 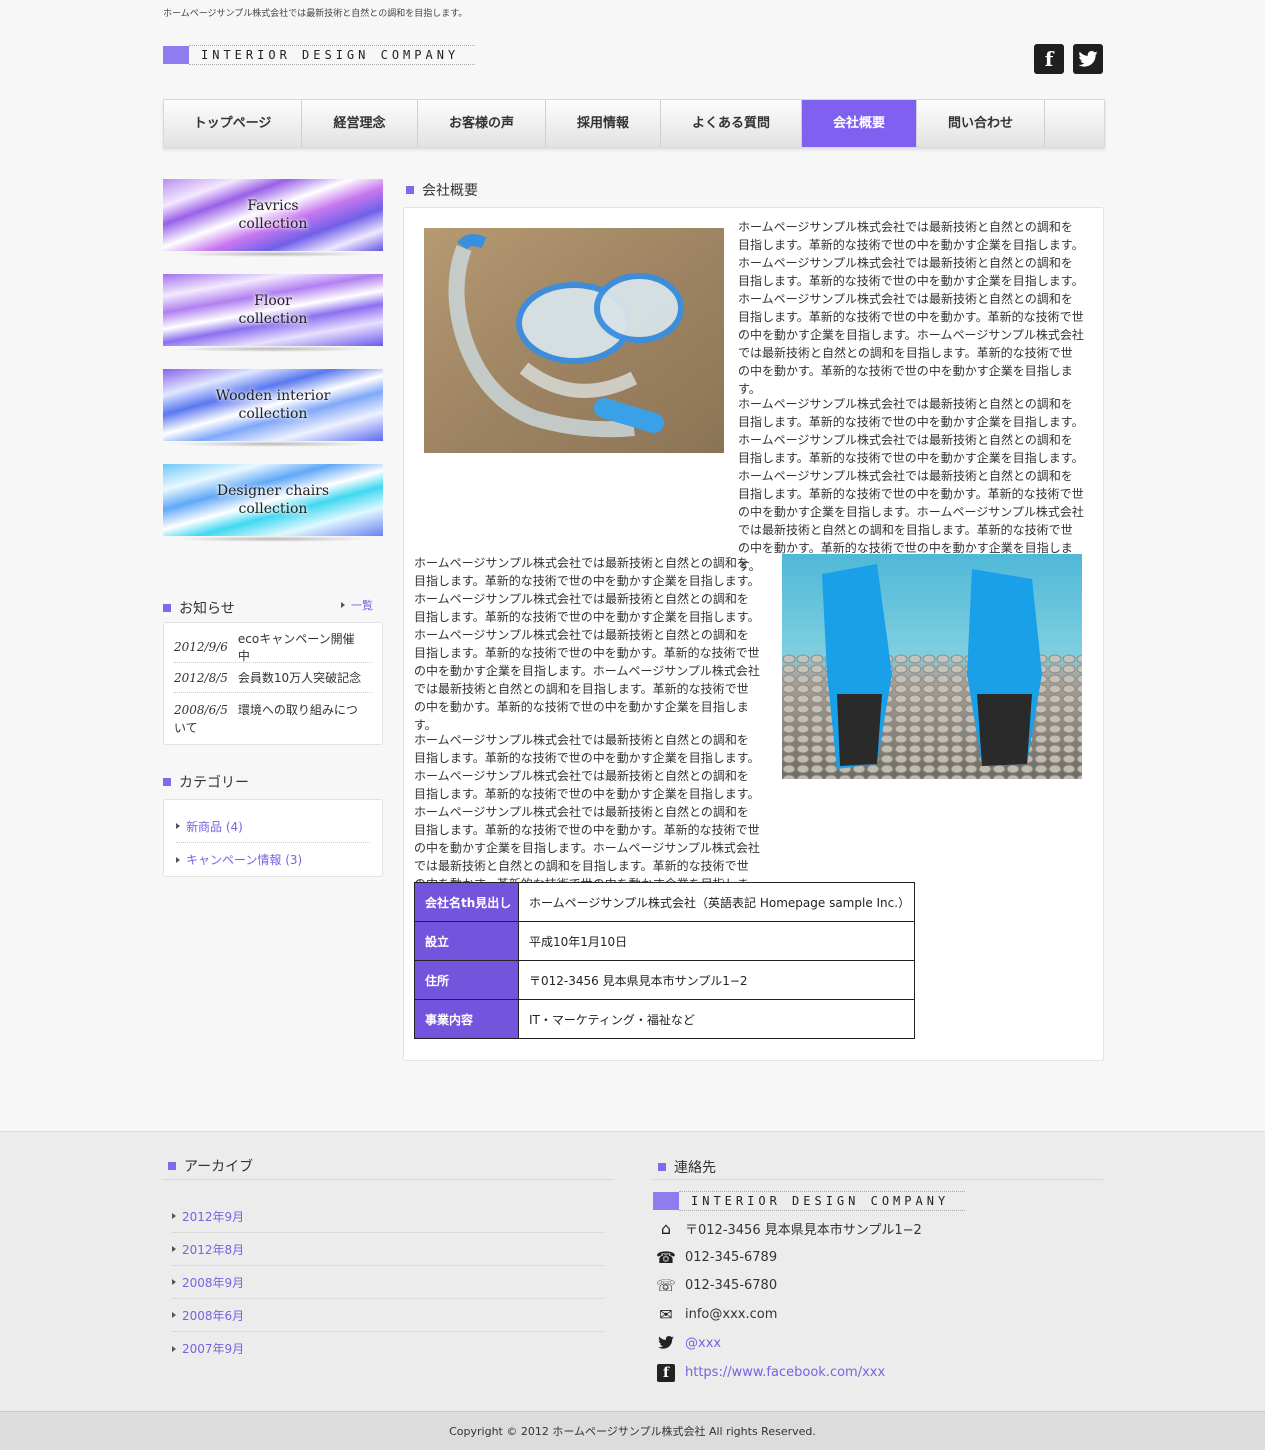 I want to click on facebook-button: f, so click(x=1049, y=59).